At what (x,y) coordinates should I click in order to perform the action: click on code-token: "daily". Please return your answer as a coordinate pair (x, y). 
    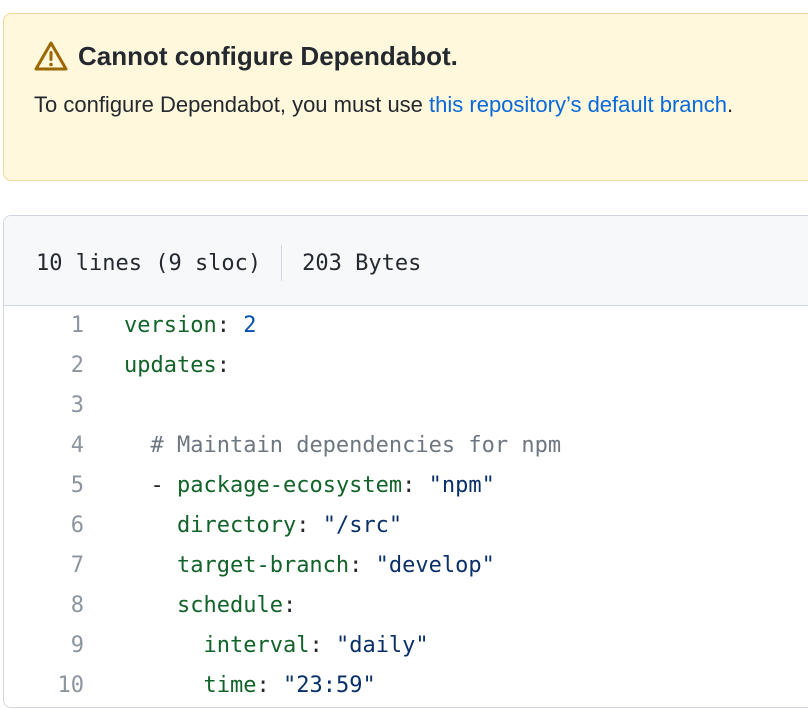
    Looking at the image, I should click on (382, 645).